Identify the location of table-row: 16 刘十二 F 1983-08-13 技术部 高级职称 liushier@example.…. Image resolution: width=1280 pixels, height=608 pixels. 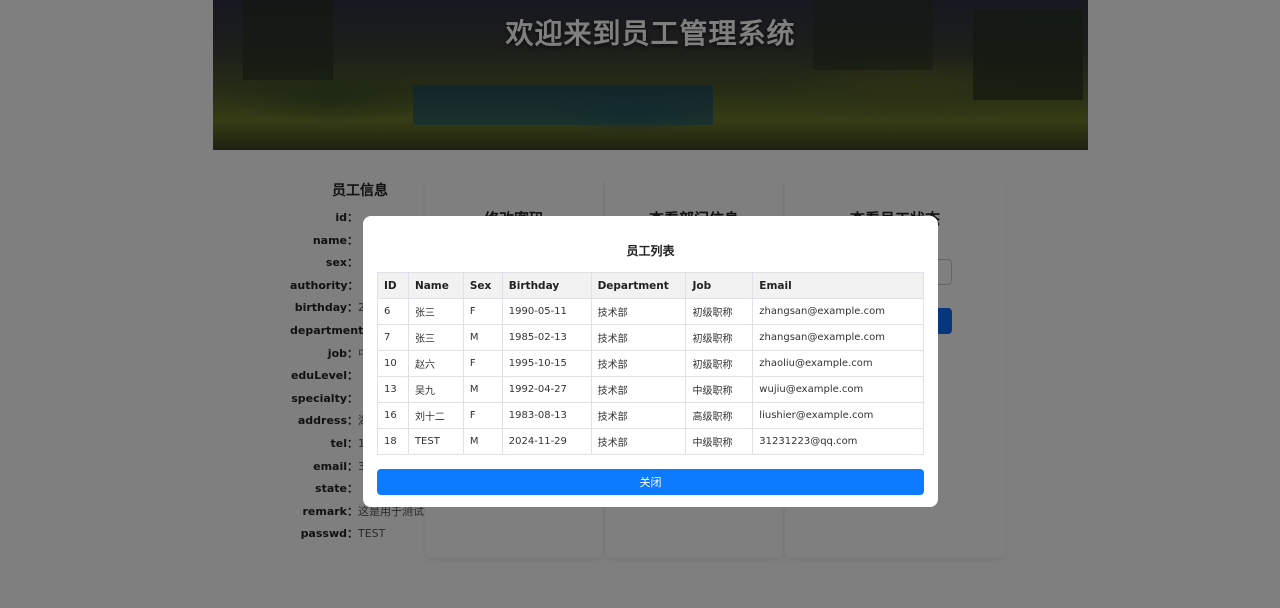
(650, 415).